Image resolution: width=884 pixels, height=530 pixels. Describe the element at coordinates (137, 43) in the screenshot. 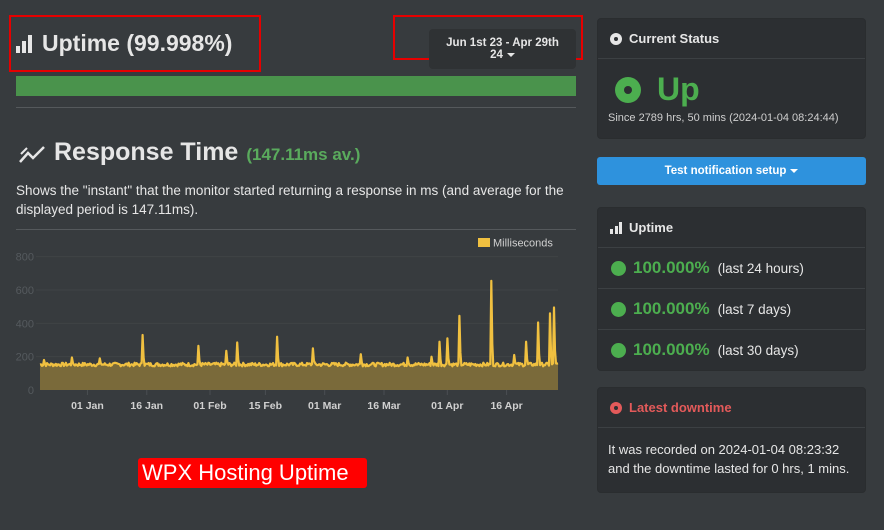

I see `uptime-title-text: Uptime (99.998%)` at that location.